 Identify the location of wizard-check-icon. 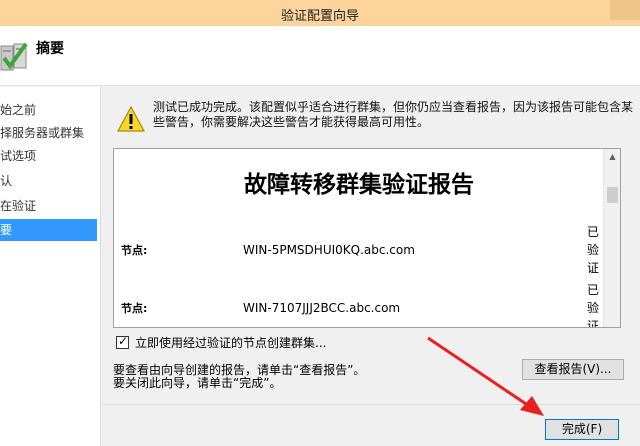
(14, 56).